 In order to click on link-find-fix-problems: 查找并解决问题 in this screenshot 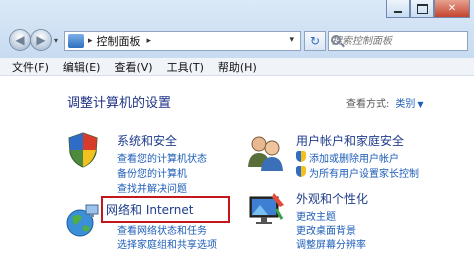, I will do `click(152, 187)`.